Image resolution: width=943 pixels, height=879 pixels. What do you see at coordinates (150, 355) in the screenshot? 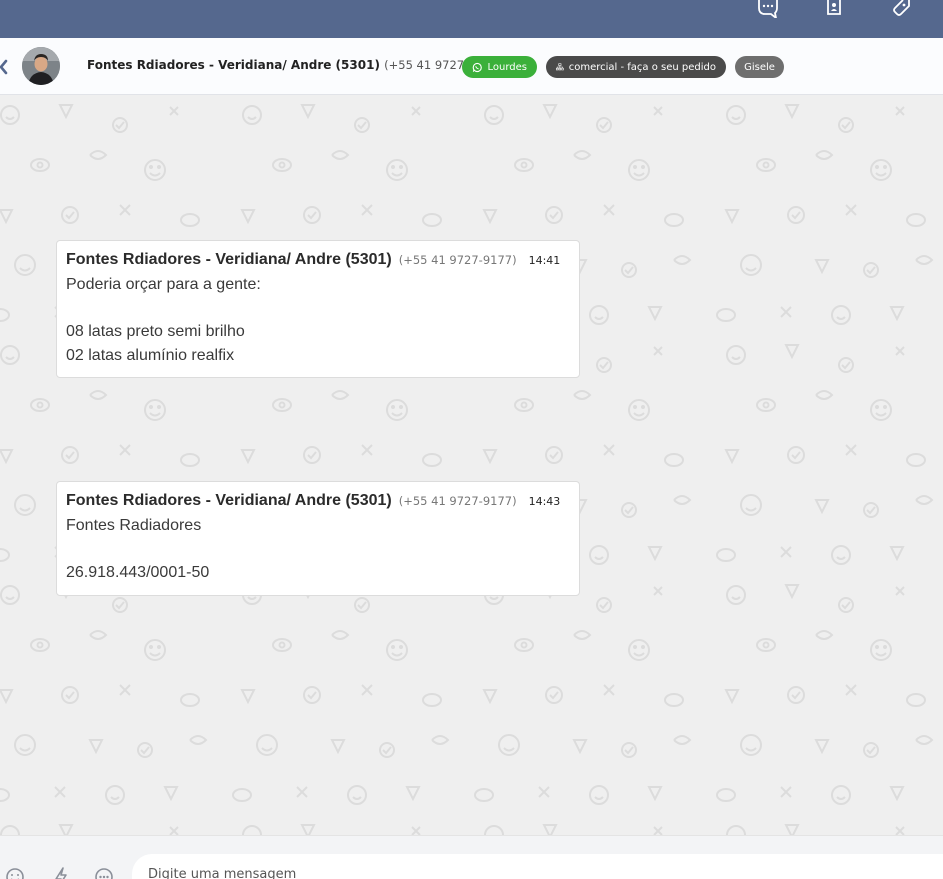
I see `message-line: 02 latas alumínio realfix` at bounding box center [150, 355].